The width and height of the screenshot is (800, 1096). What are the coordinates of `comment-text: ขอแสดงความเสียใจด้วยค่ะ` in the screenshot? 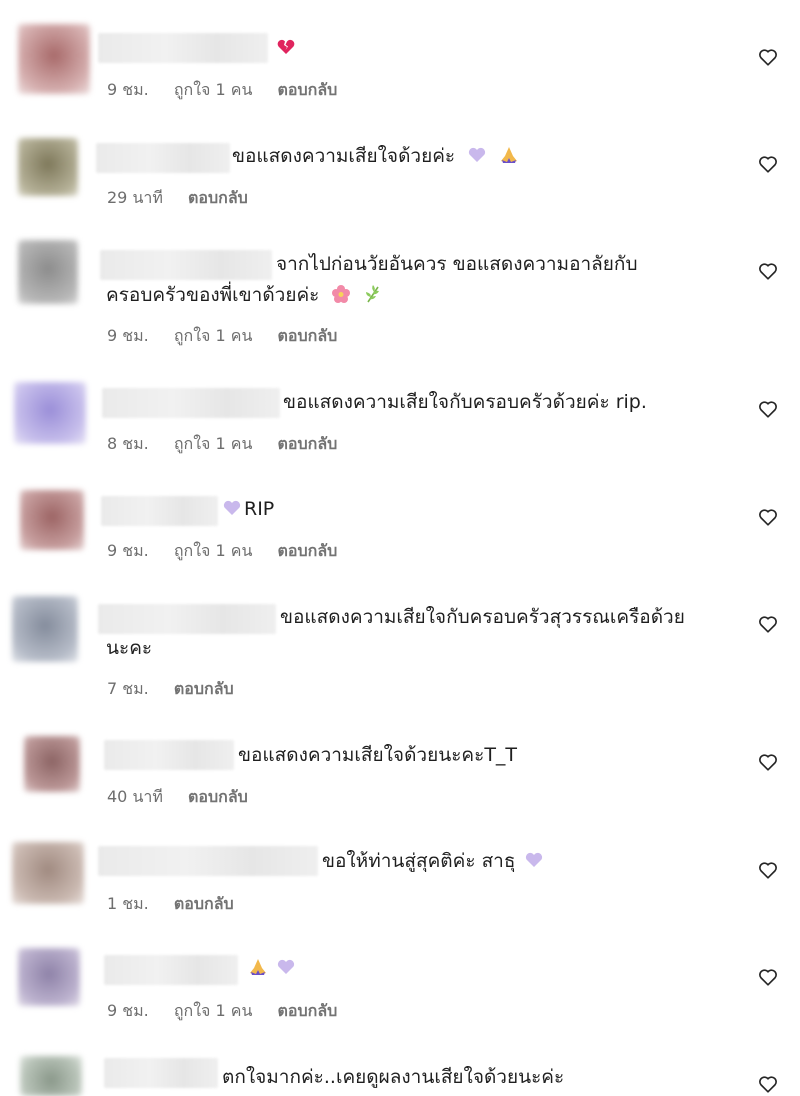 It's located at (375, 156).